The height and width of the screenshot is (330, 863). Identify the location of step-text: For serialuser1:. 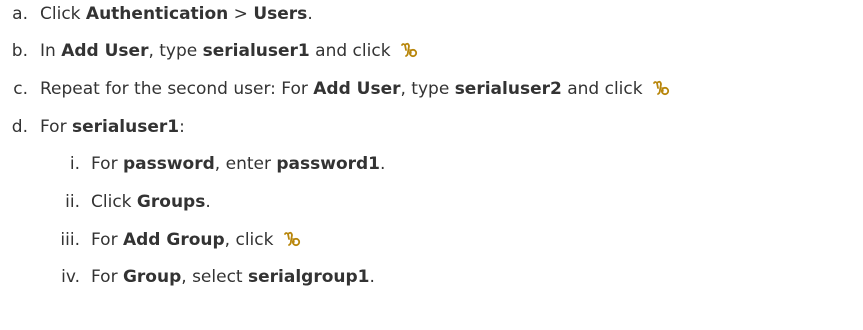
(112, 127).